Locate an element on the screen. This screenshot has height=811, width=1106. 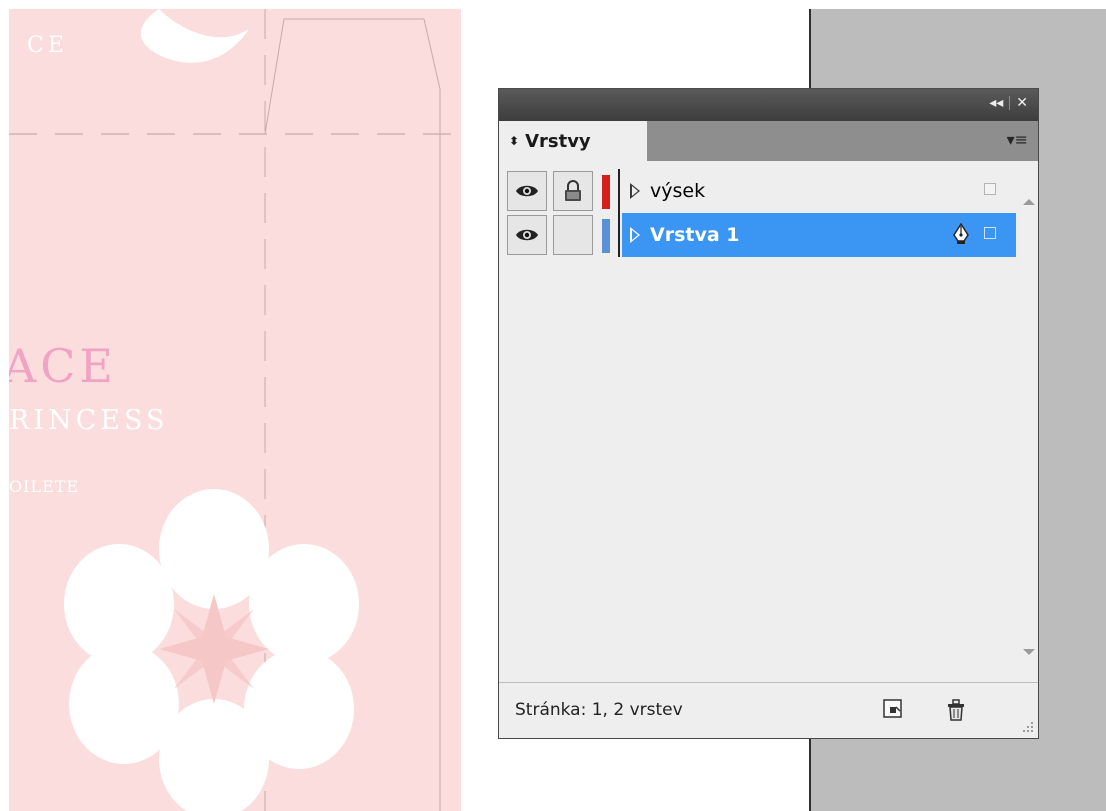
layer-name: výsek is located at coordinates (678, 191).